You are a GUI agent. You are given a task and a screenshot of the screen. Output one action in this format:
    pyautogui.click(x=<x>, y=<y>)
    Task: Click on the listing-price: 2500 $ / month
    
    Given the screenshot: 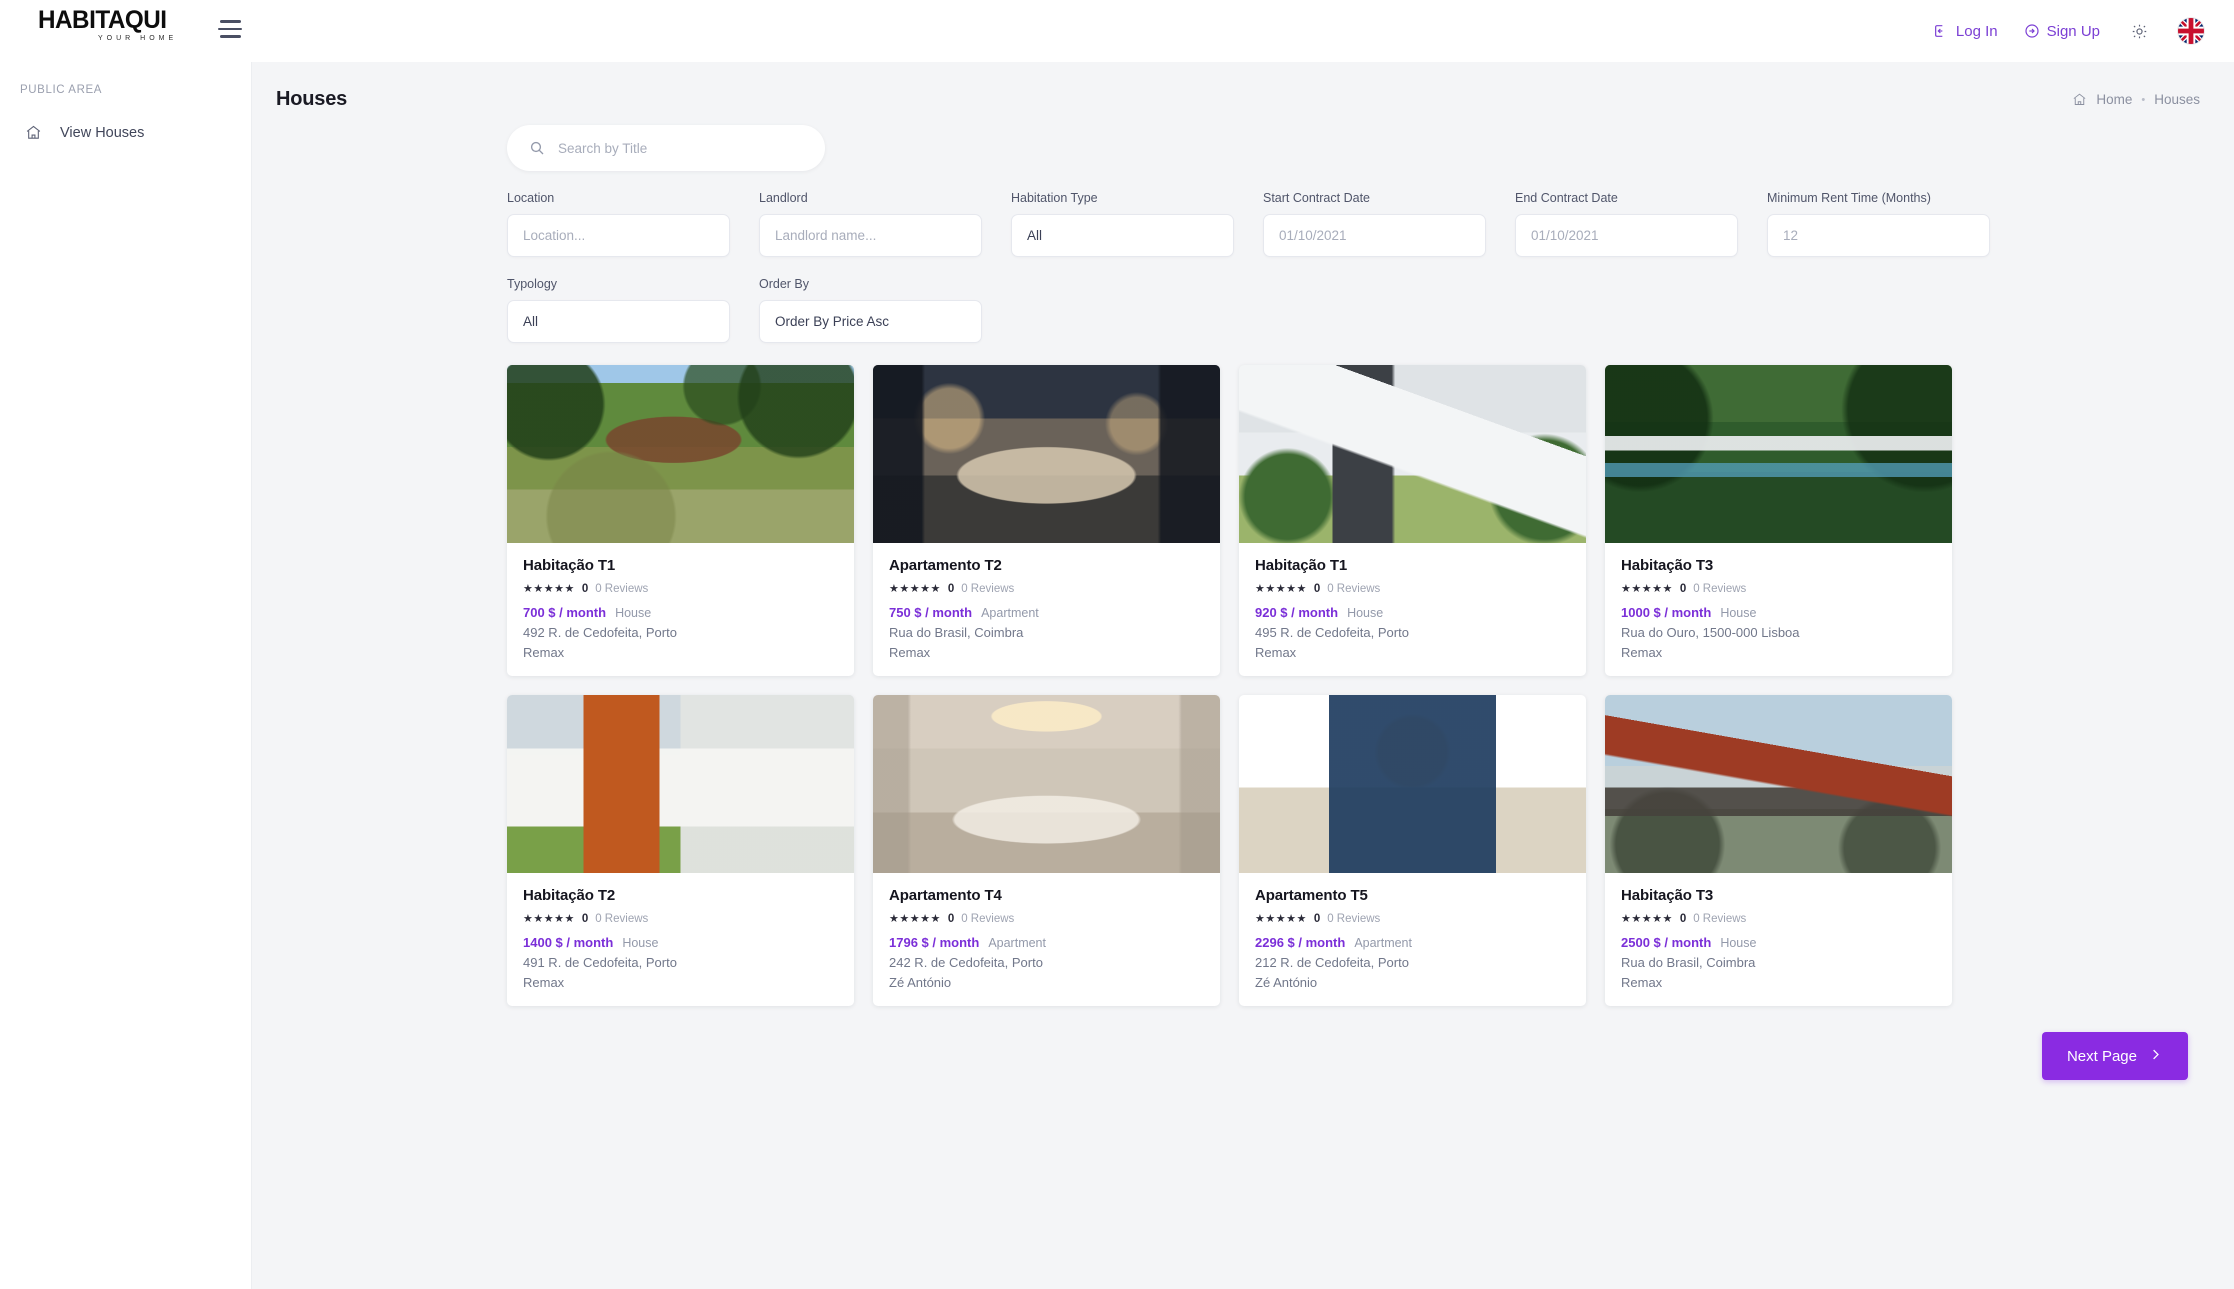 What is the action you would take?
    pyautogui.click(x=1666, y=942)
    